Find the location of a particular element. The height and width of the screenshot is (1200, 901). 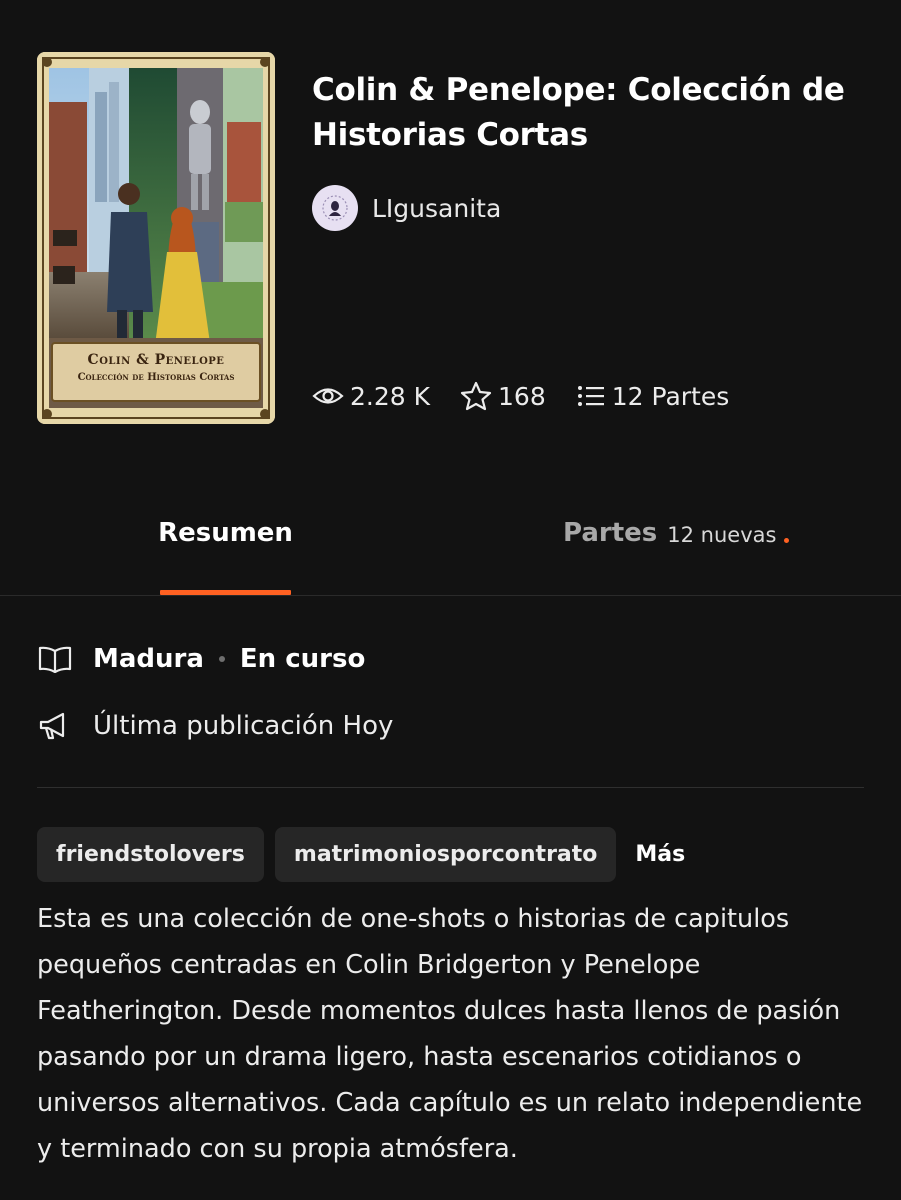

more-tags-link: Más is located at coordinates (660, 854).